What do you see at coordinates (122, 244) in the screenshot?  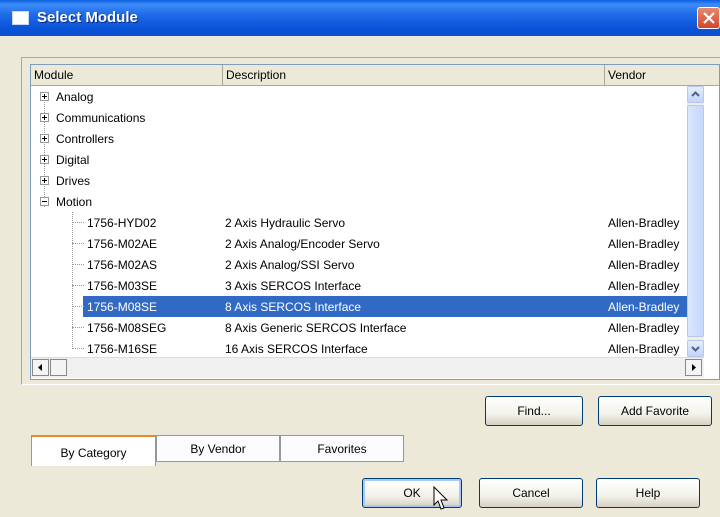 I see `module-name: 1756-M02AE` at bounding box center [122, 244].